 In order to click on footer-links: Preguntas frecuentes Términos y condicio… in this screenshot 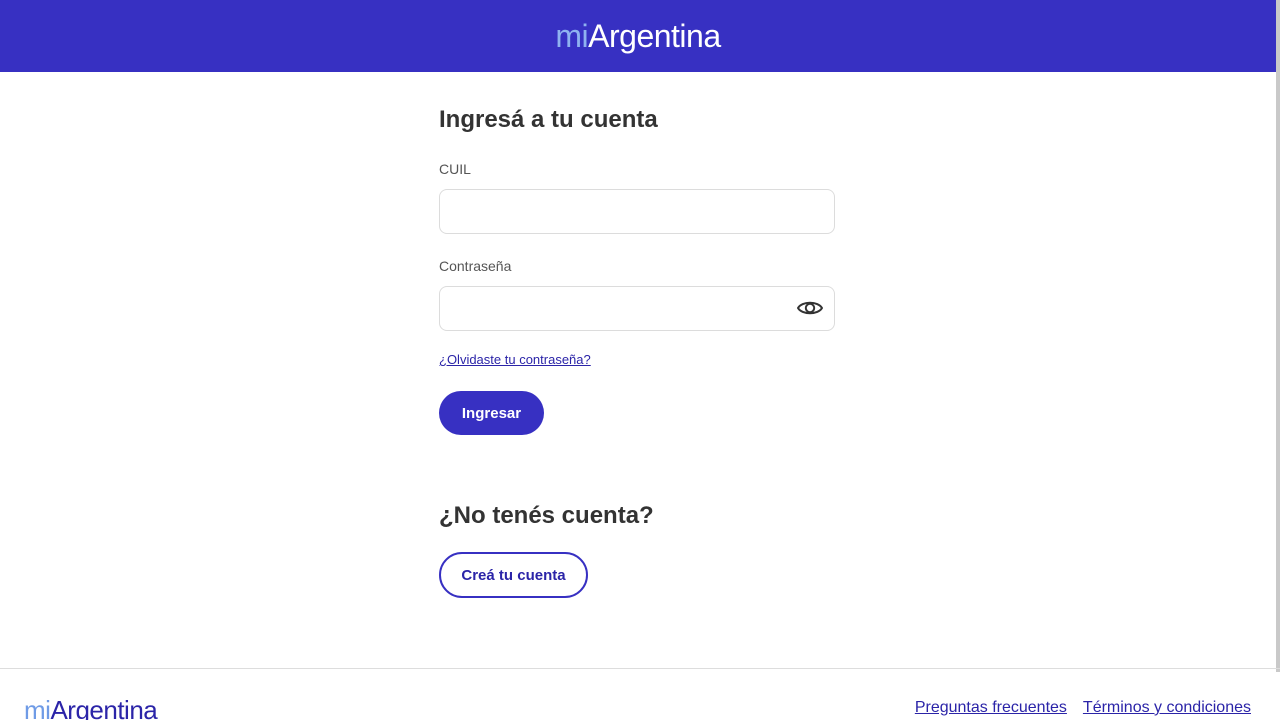, I will do `click(1083, 708)`.